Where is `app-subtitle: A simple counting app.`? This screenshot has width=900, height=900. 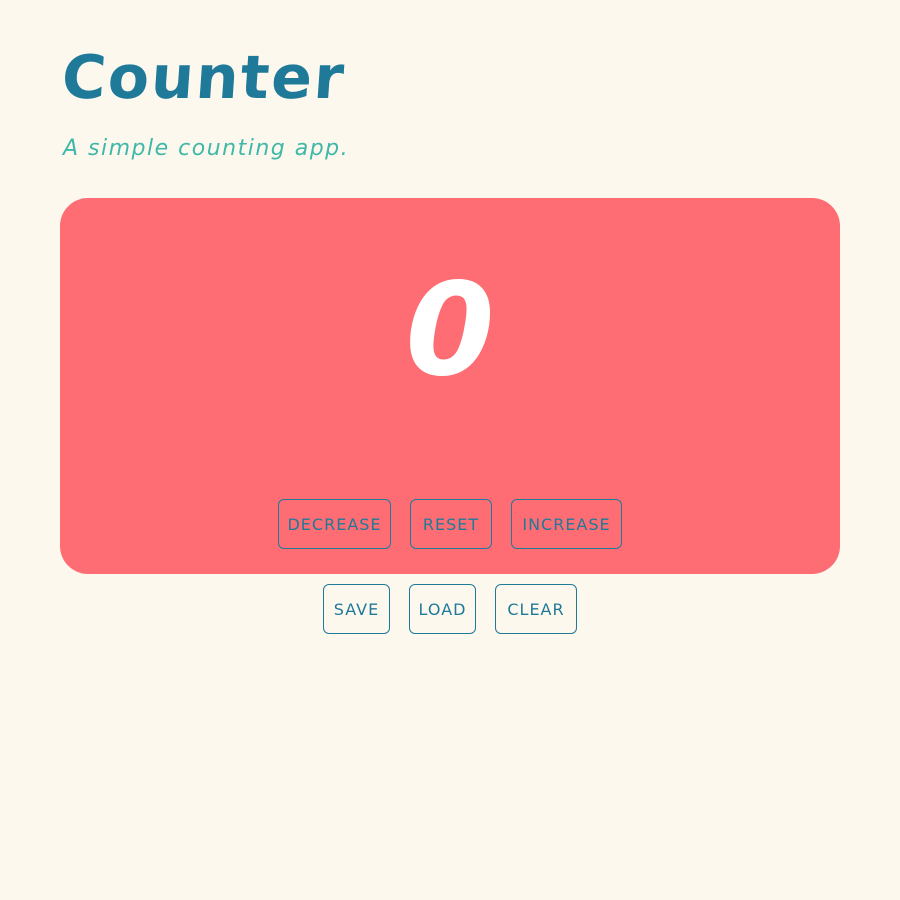 app-subtitle: A simple counting app. is located at coordinates (206, 148).